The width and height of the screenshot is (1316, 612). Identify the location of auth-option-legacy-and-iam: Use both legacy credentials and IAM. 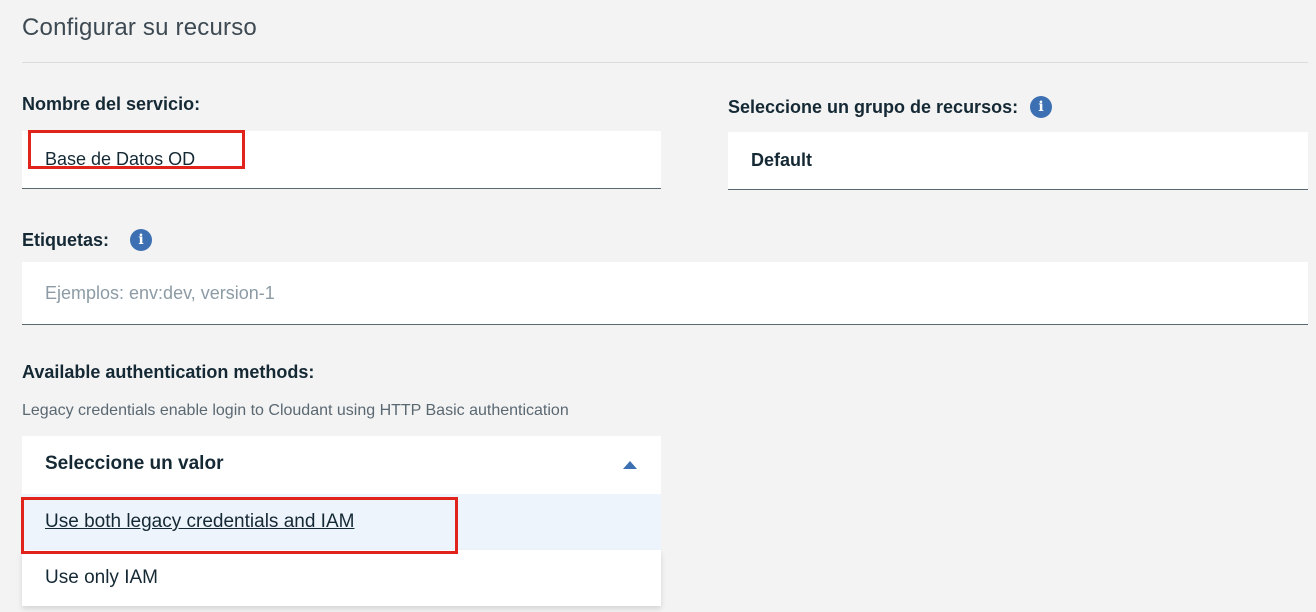
(341, 522).